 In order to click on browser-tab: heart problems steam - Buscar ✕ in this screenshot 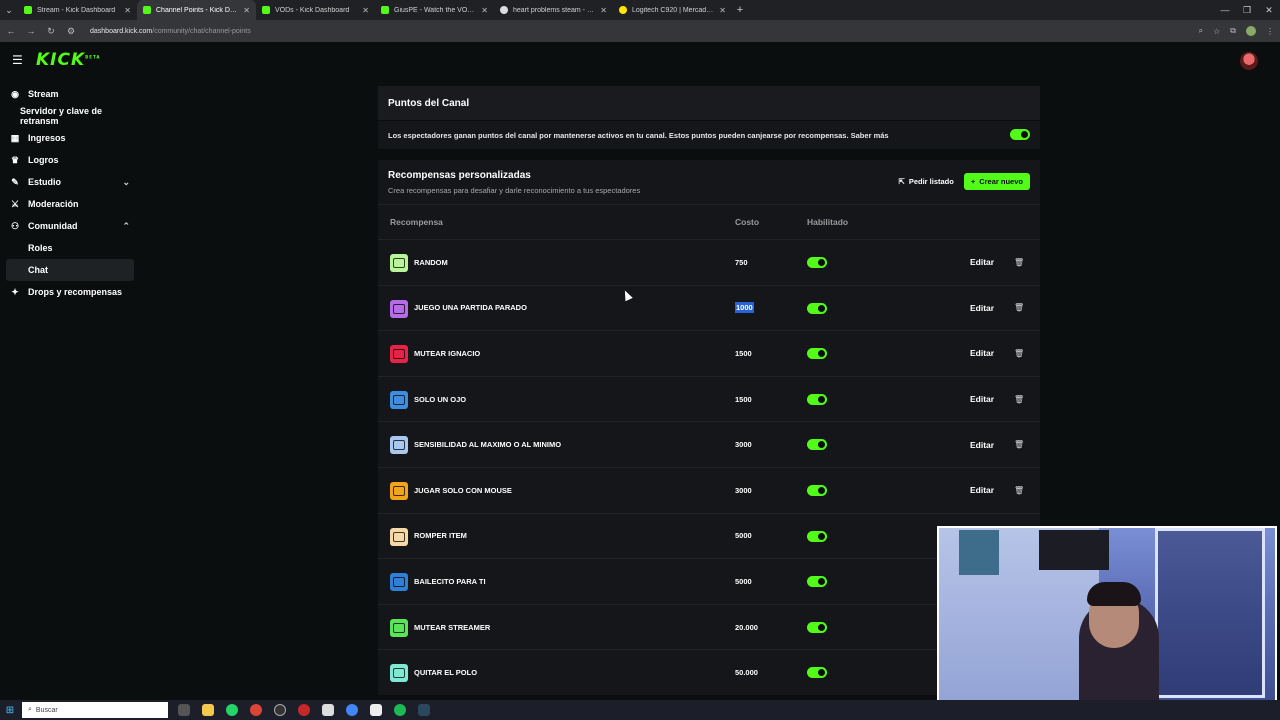, I will do `click(553, 10)`.